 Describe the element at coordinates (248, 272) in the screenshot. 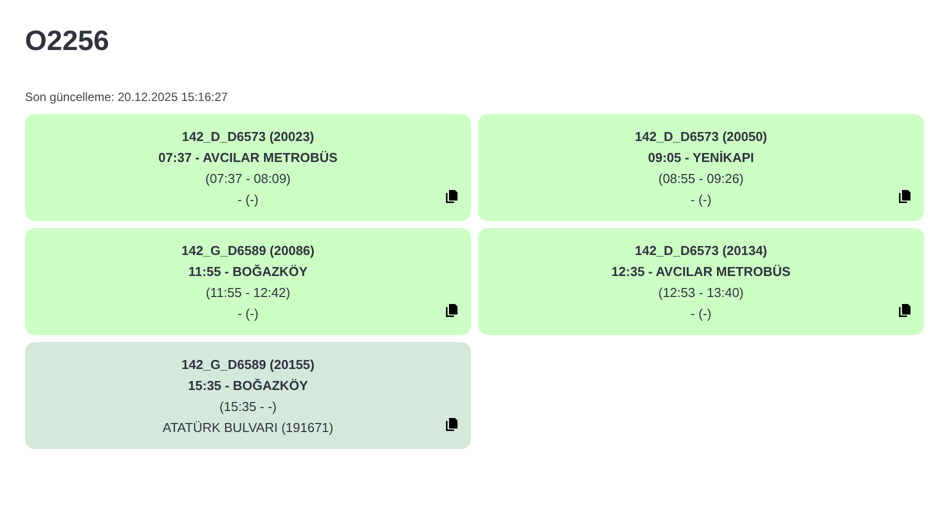

I see `departure-text: 11:55 - BOĞAZKÖY` at that location.